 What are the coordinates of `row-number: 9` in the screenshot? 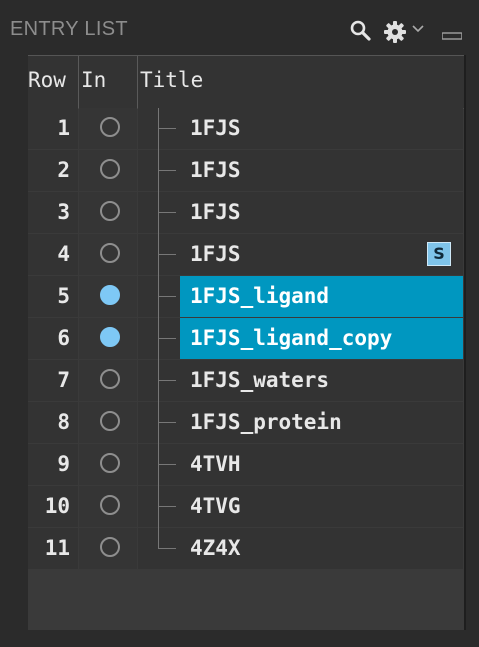 It's located at (53, 464).